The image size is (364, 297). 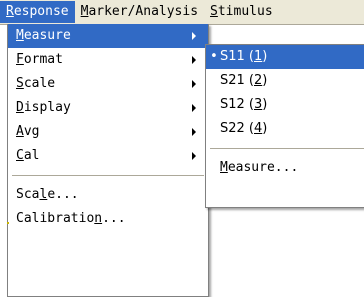 I want to click on menu-item-display-label: Display, so click(x=43, y=108).